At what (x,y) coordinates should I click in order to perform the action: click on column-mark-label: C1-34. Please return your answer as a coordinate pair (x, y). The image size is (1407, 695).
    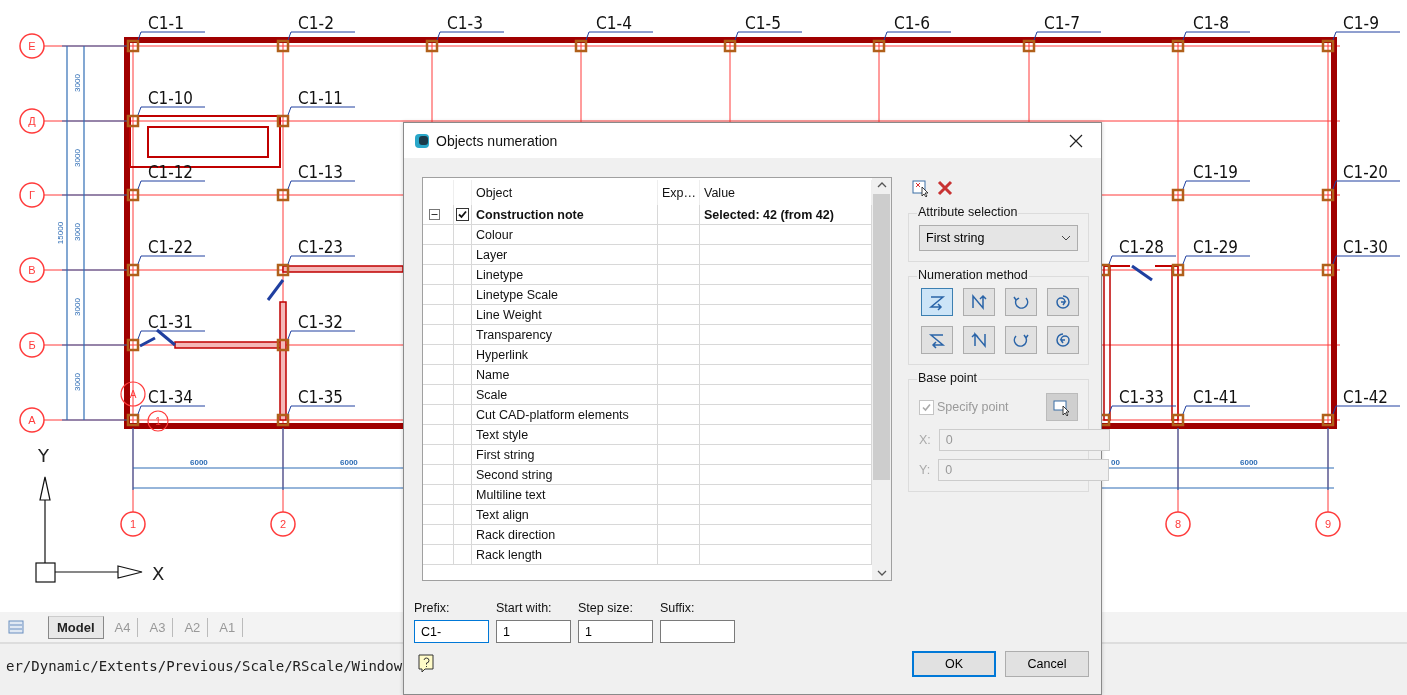
    Looking at the image, I should click on (173, 397).